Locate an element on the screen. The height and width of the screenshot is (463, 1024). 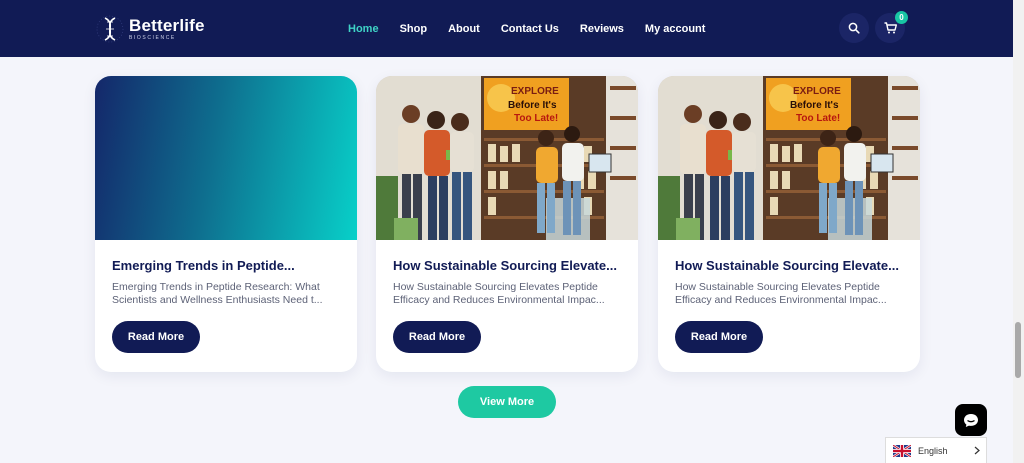
dna-logo-icon is located at coordinates (110, 29).